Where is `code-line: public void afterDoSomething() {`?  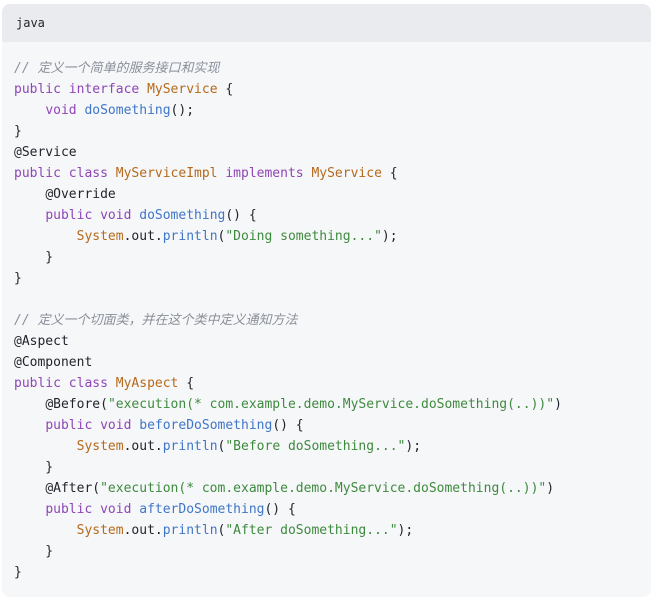
code-line: public void afterDoSomething() { is located at coordinates (332, 509).